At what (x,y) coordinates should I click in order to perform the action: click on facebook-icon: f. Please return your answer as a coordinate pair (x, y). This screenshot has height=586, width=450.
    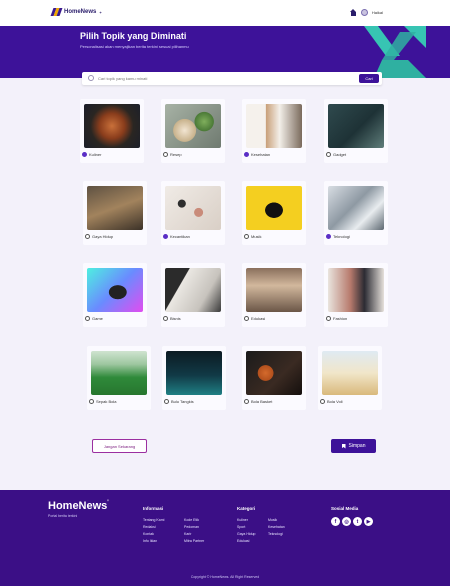
    Looking at the image, I should click on (335, 521).